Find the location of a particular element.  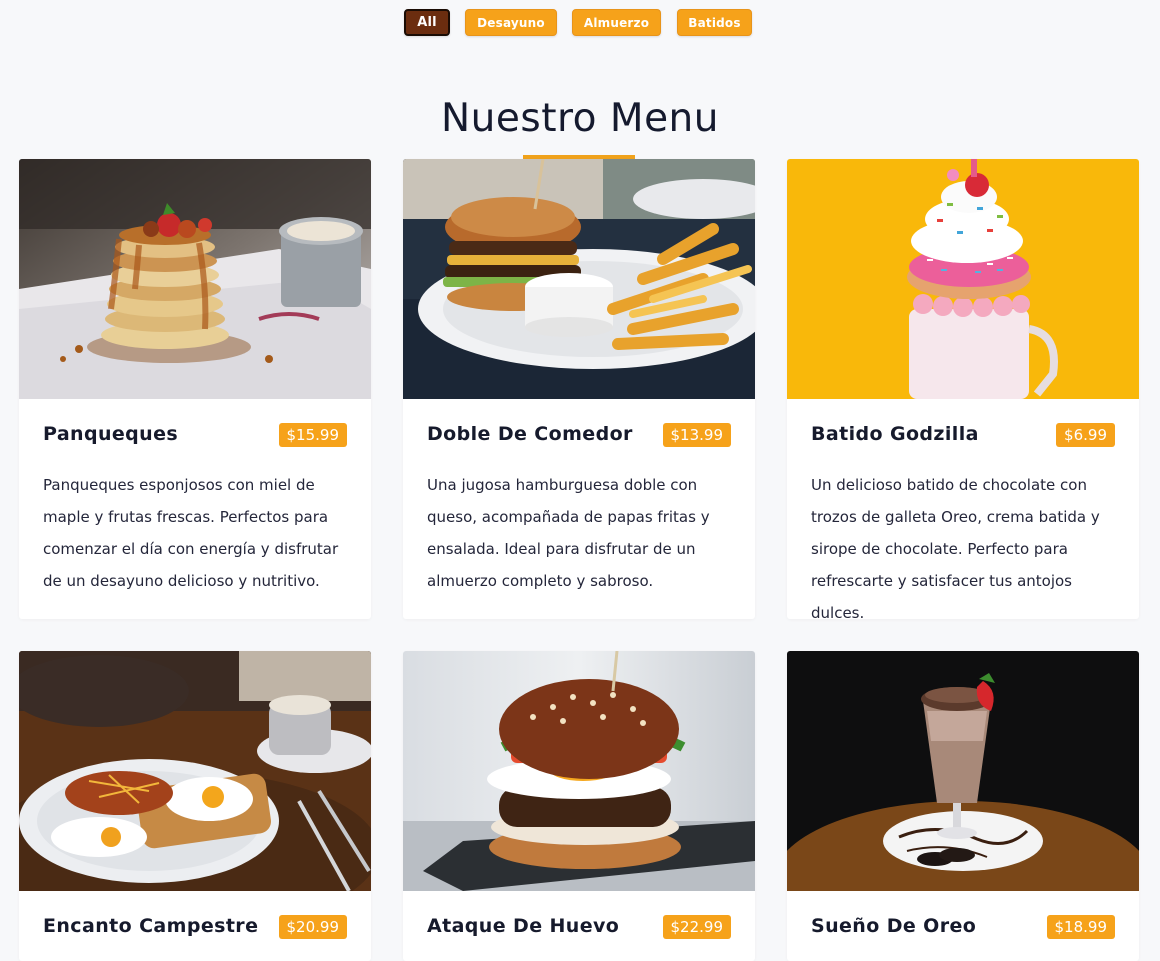

price-badge: $22.99 is located at coordinates (696, 927).